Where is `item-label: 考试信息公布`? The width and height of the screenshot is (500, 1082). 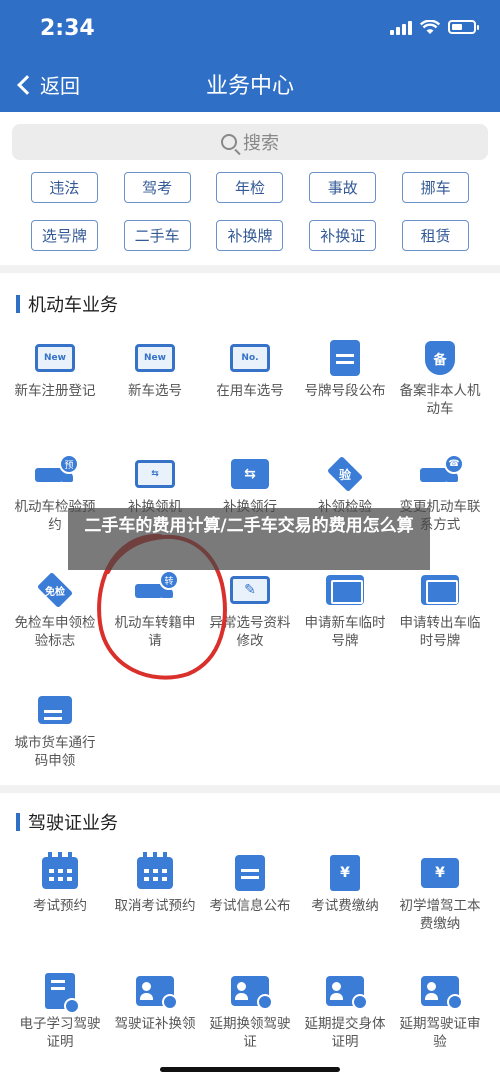
item-label: 考试信息公布 is located at coordinates (250, 906).